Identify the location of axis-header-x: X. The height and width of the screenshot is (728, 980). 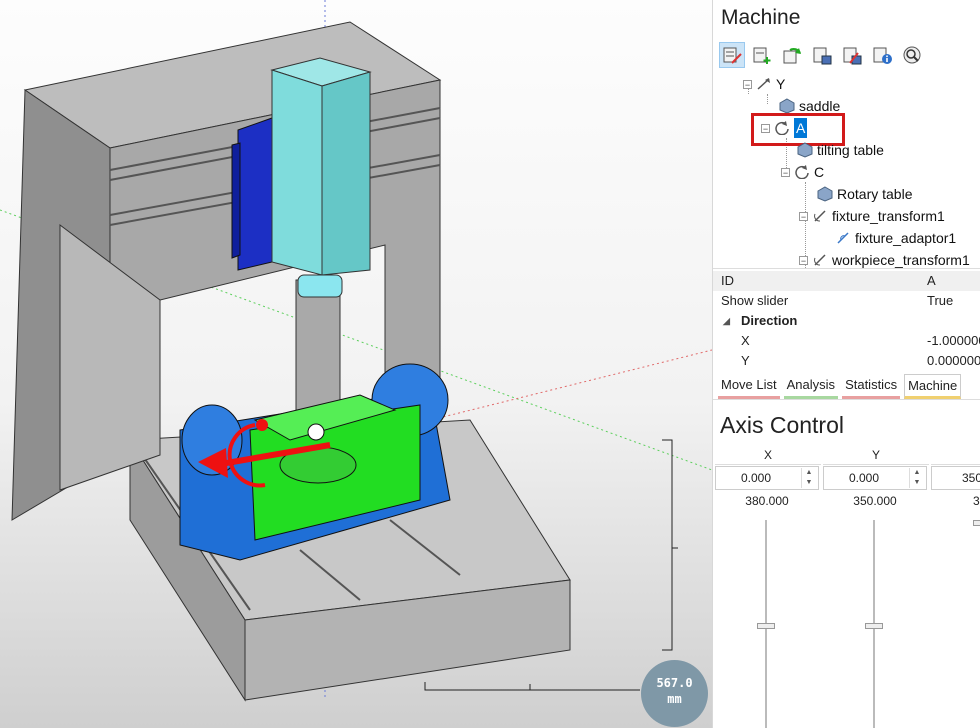
(768, 455).